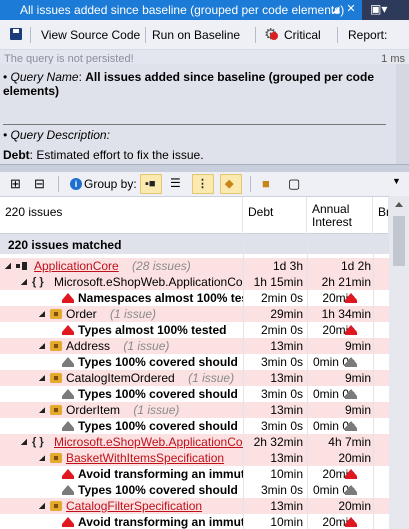 The image size is (409, 529). What do you see at coordinates (117, 346) in the screenshot?
I see `row-label: Address (1 issue)` at bounding box center [117, 346].